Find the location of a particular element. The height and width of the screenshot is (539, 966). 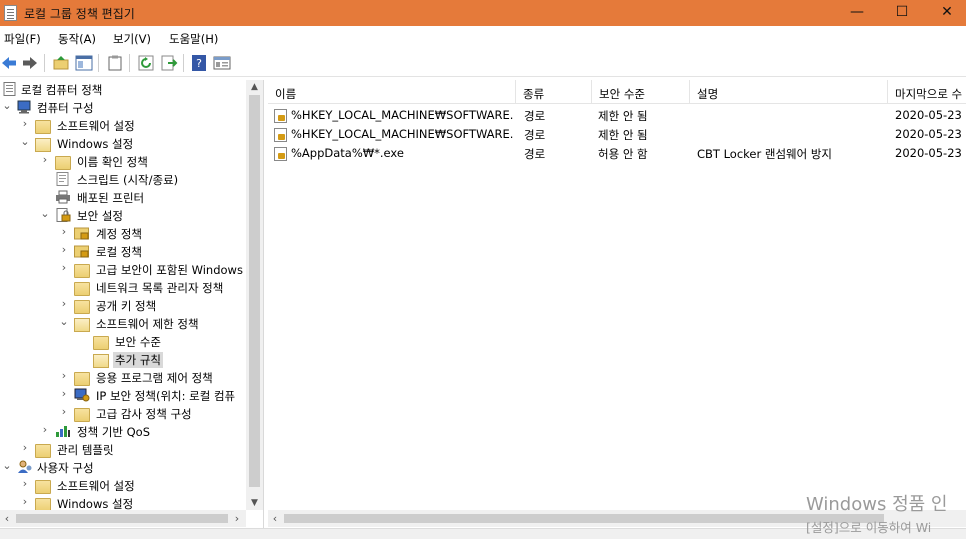

tree-item-local-policy: › 로컬 정책 is located at coordinates (123, 251).